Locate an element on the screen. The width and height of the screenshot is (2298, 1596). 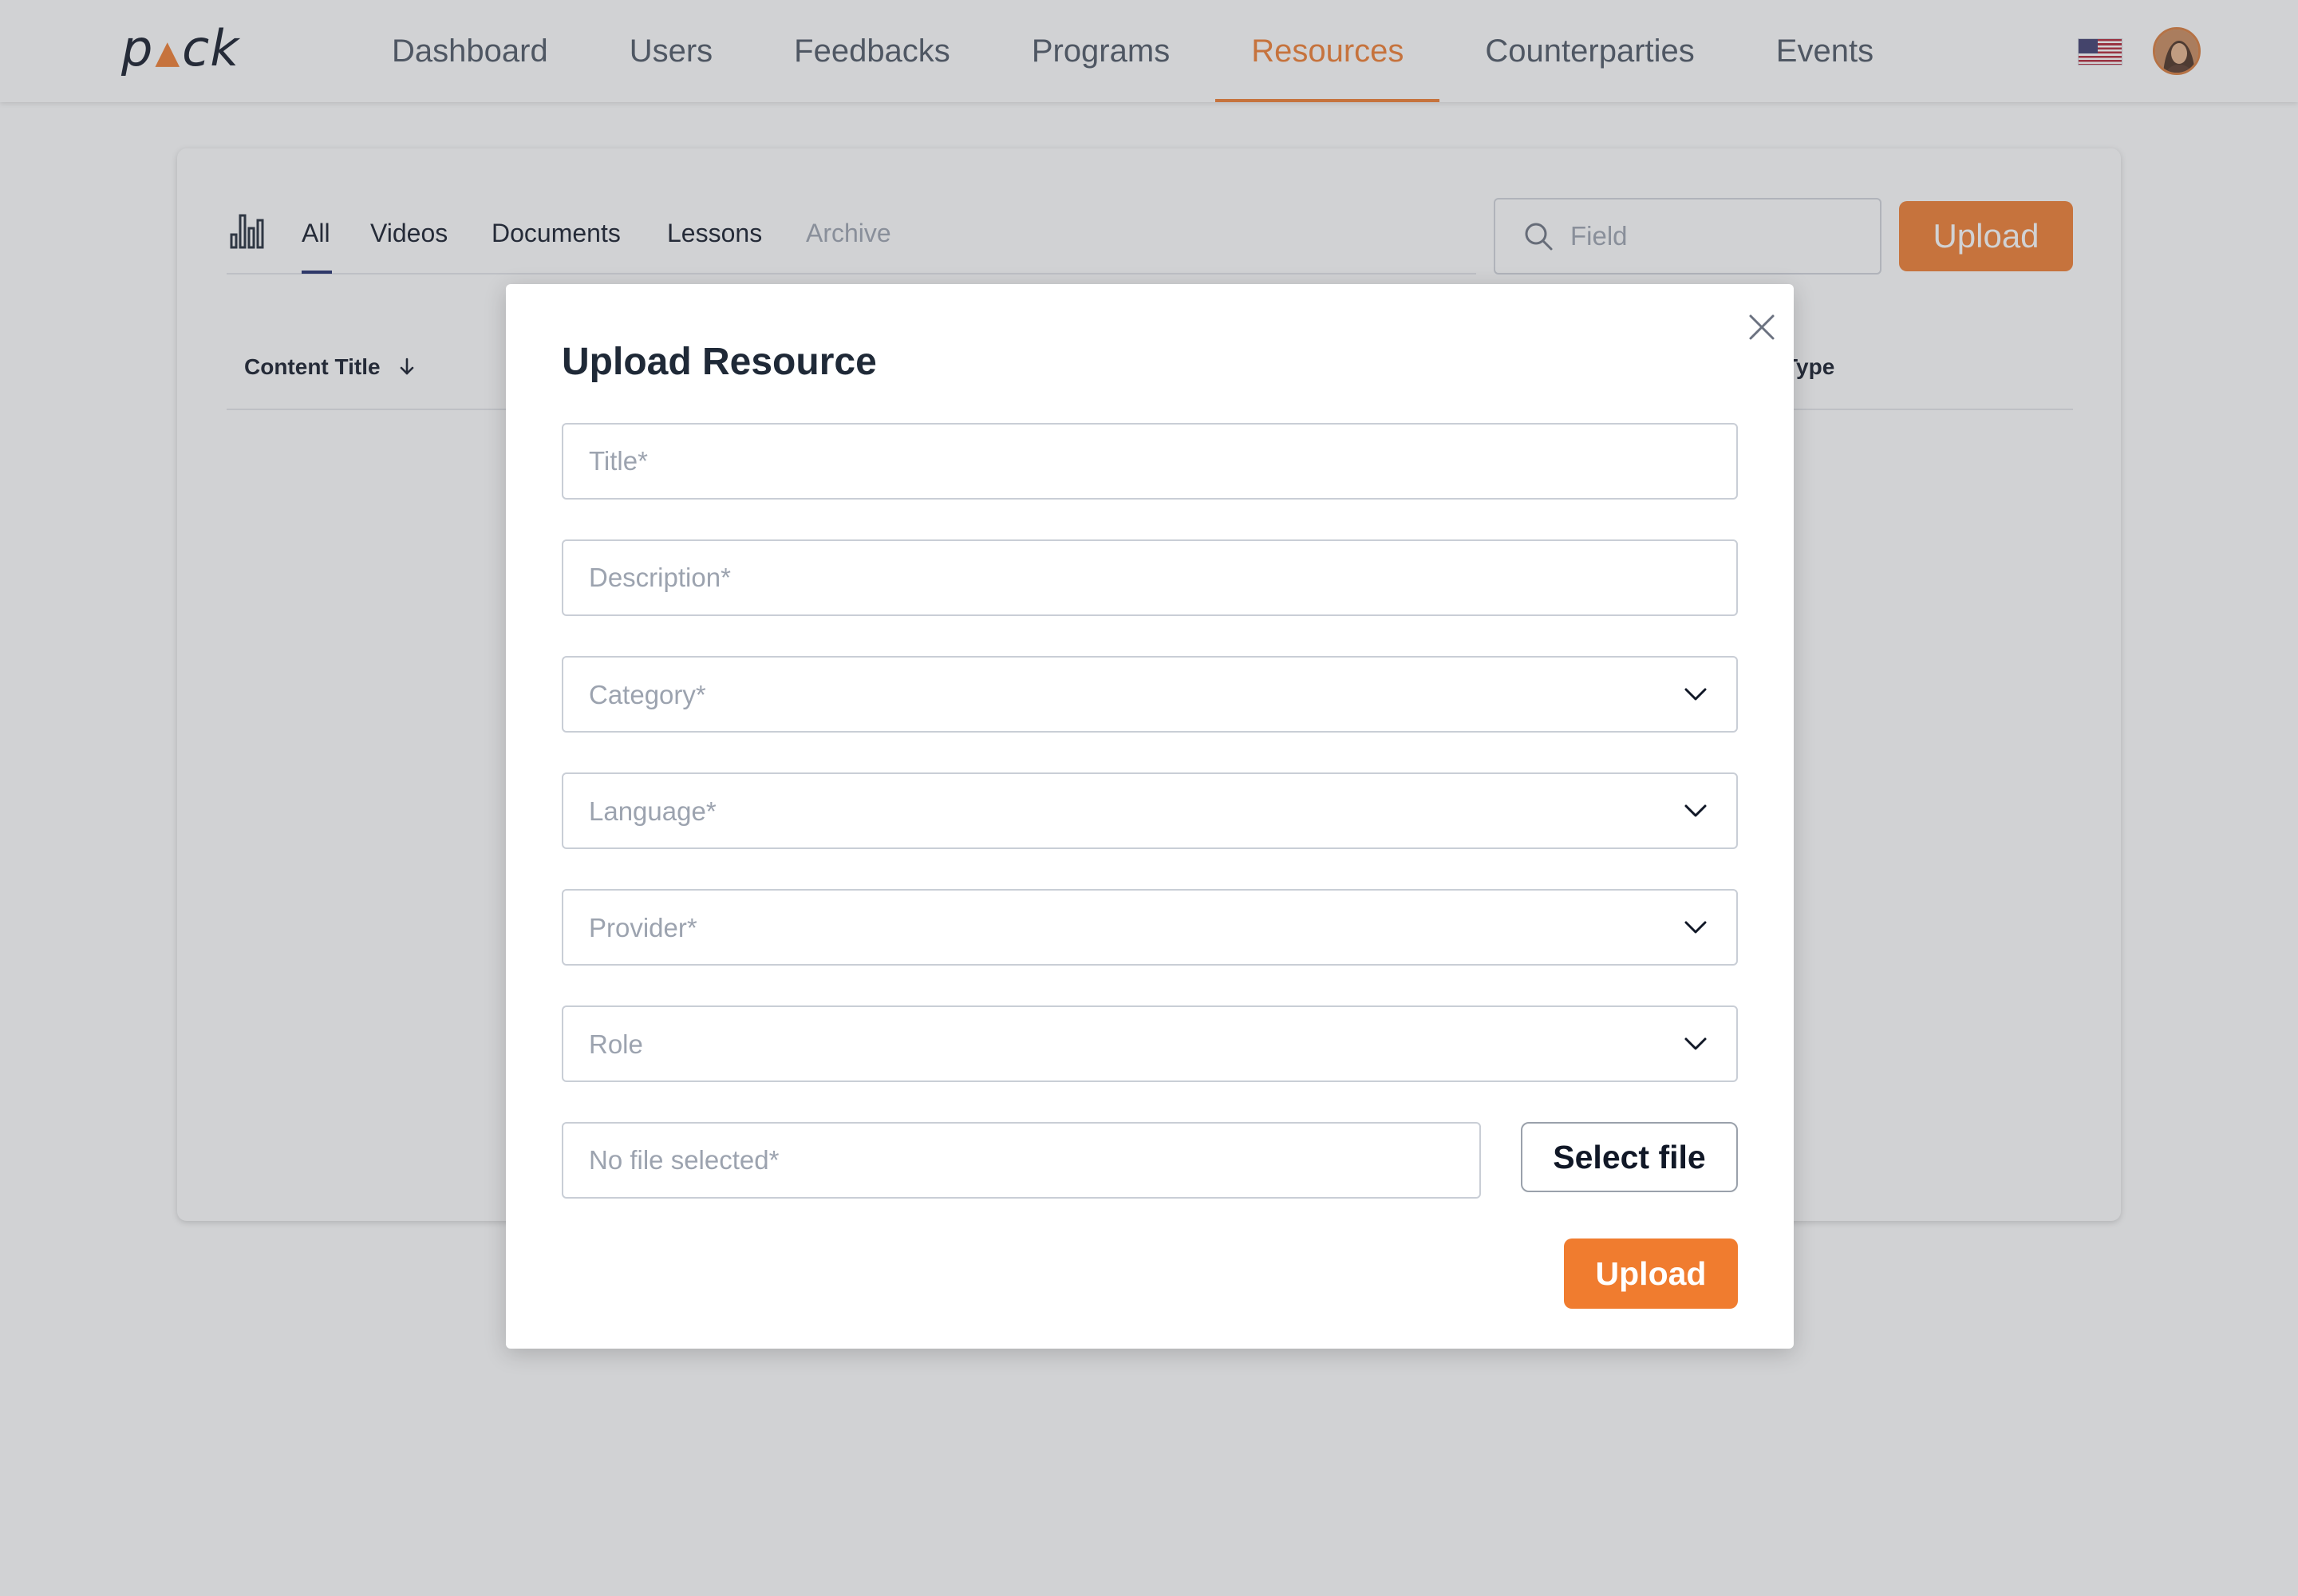
select-file-button: Select file is located at coordinates (1629, 1157).